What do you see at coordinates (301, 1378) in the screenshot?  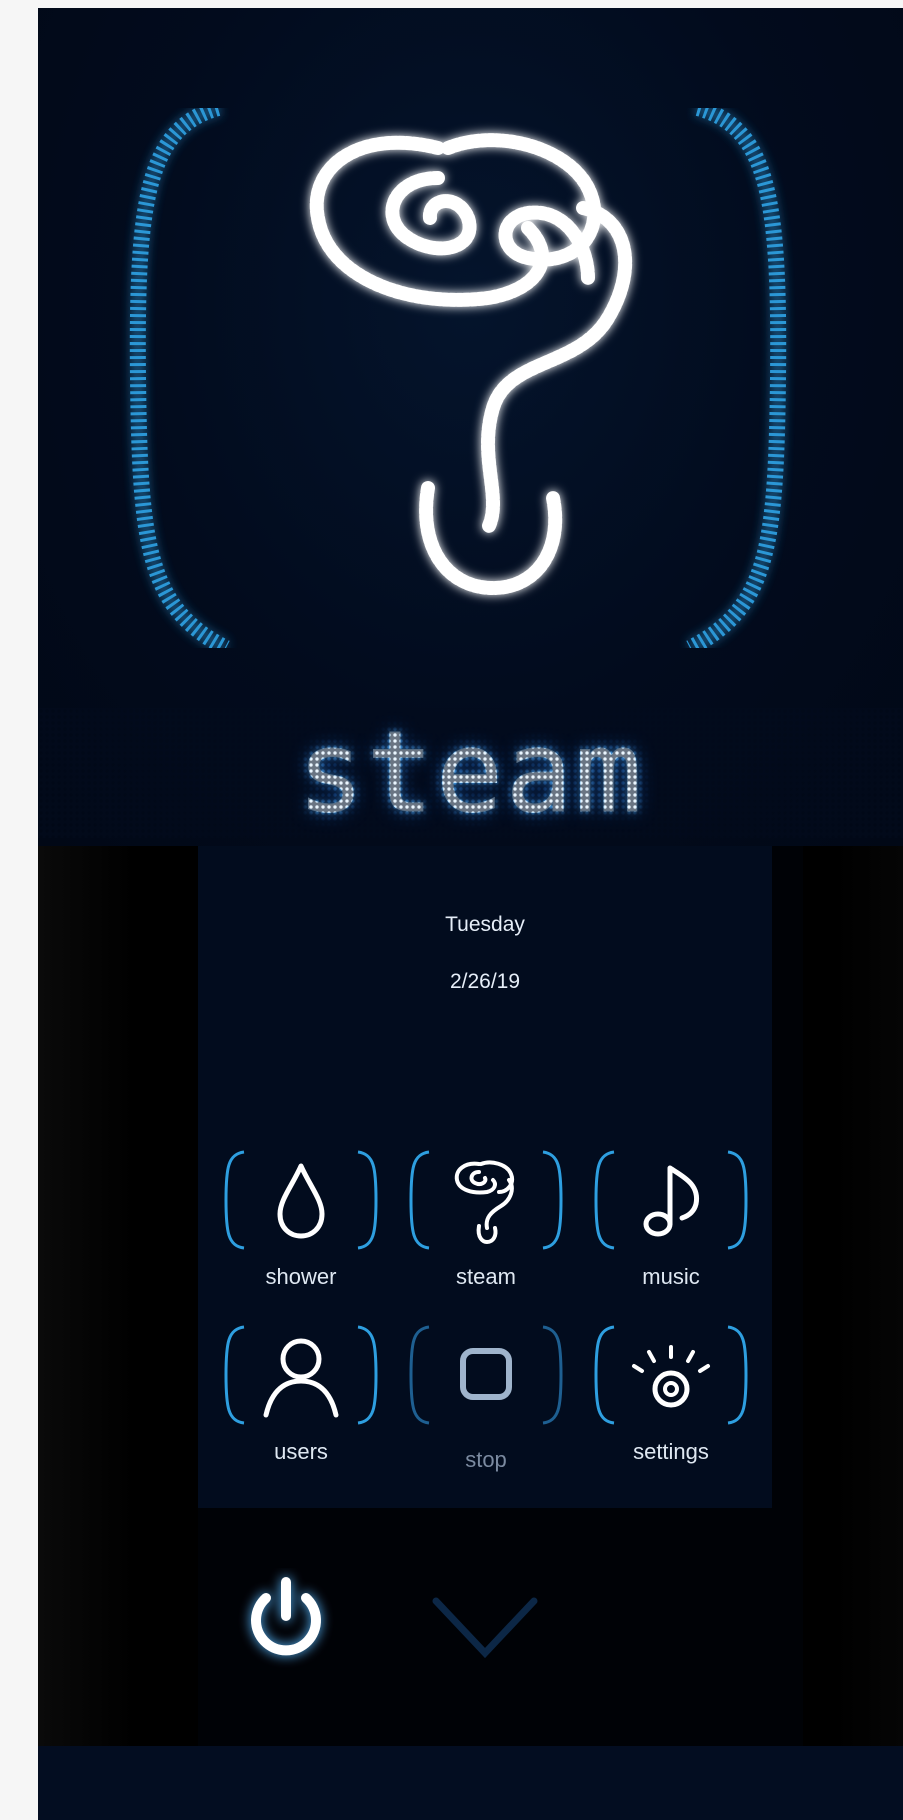 I see `user-icon` at bounding box center [301, 1378].